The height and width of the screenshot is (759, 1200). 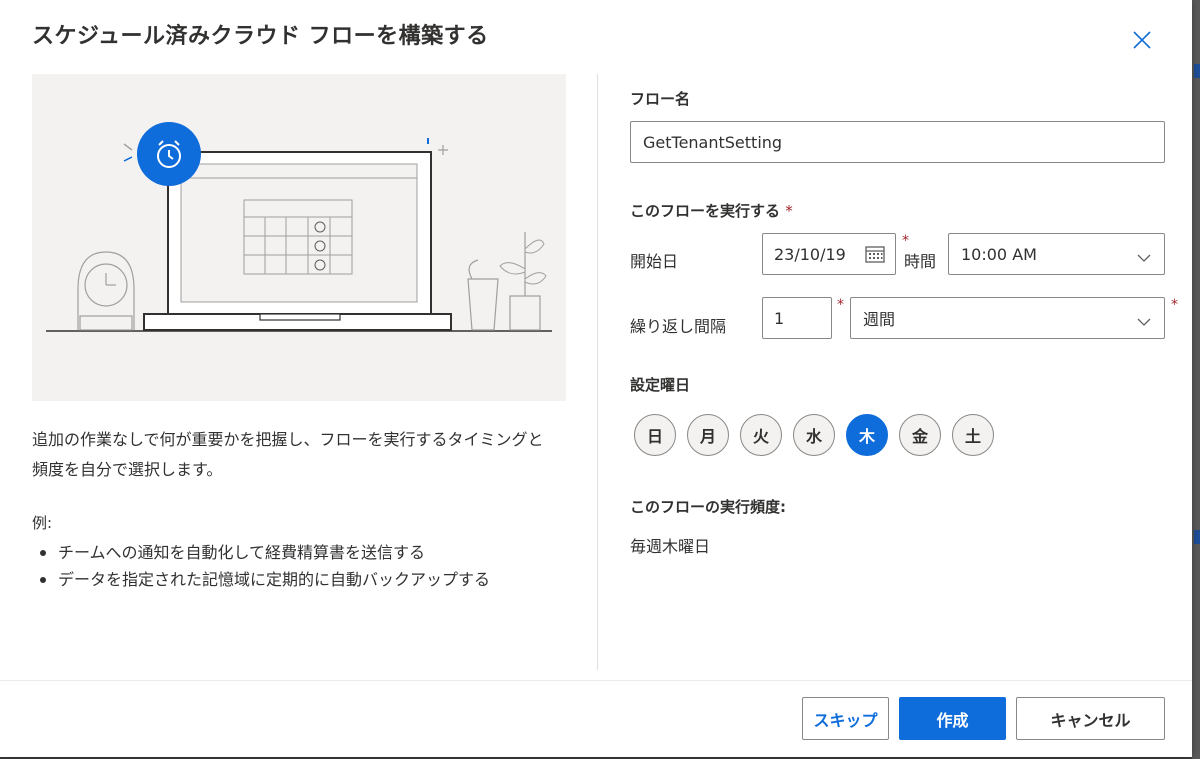 What do you see at coordinates (708, 435) in the screenshot?
I see `weekday-mon: 月` at bounding box center [708, 435].